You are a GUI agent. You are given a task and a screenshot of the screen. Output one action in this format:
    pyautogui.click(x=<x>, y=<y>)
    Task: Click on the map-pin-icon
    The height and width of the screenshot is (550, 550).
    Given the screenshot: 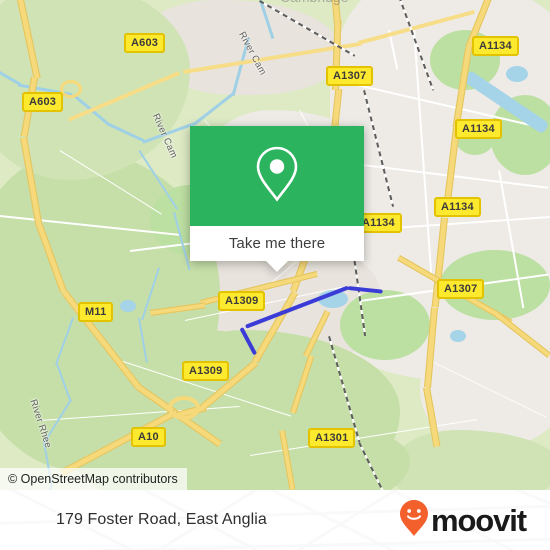 What is the action you would take?
    pyautogui.click(x=277, y=176)
    